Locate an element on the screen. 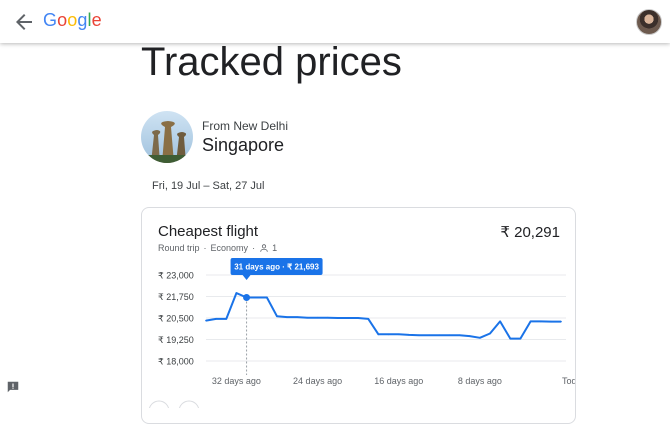 The image size is (670, 424). x-tick-label: 24 days ago is located at coordinates (317, 381).